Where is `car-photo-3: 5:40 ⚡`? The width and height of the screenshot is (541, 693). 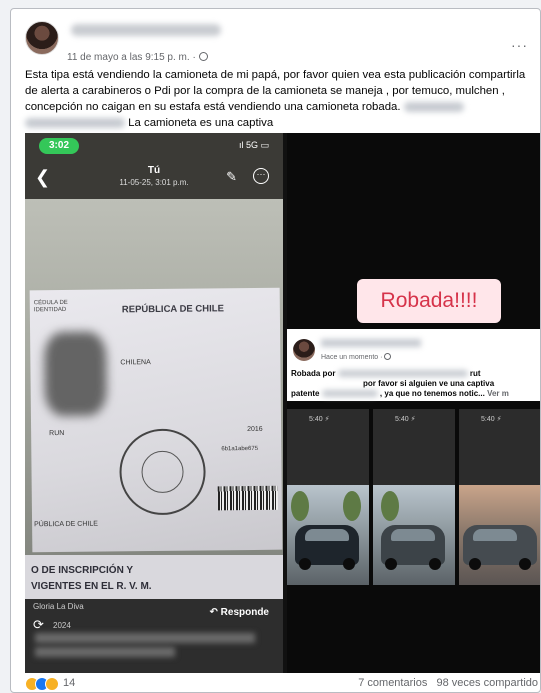 car-photo-3: 5:40 ⚡ is located at coordinates (499, 497).